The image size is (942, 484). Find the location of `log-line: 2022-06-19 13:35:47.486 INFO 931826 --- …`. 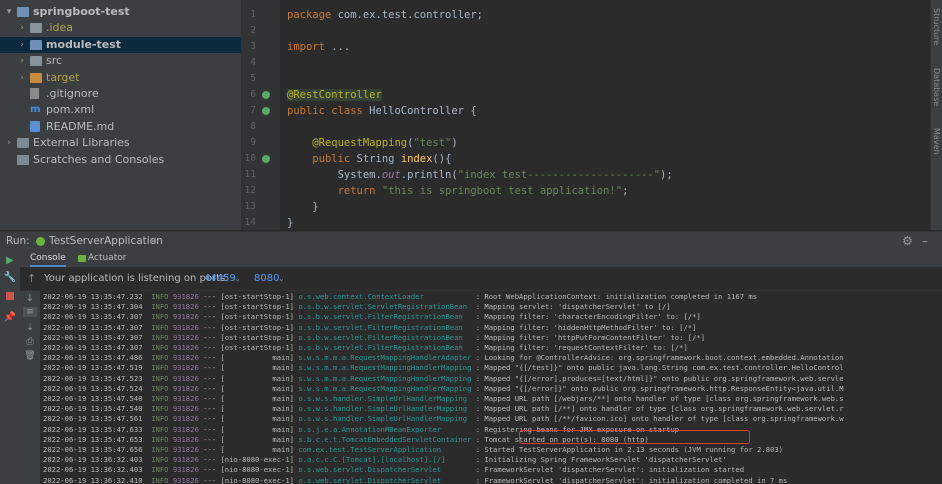

log-line: 2022-06-19 13:35:47.486 INFO 931826 --- … is located at coordinates (443, 358).